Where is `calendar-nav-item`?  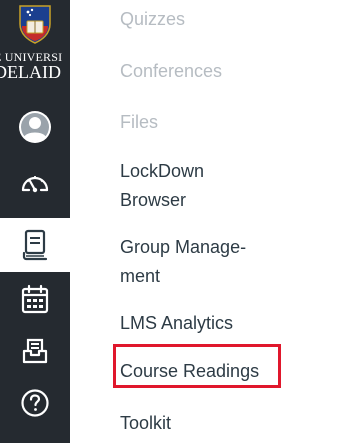
calendar-nav-item is located at coordinates (35, 299).